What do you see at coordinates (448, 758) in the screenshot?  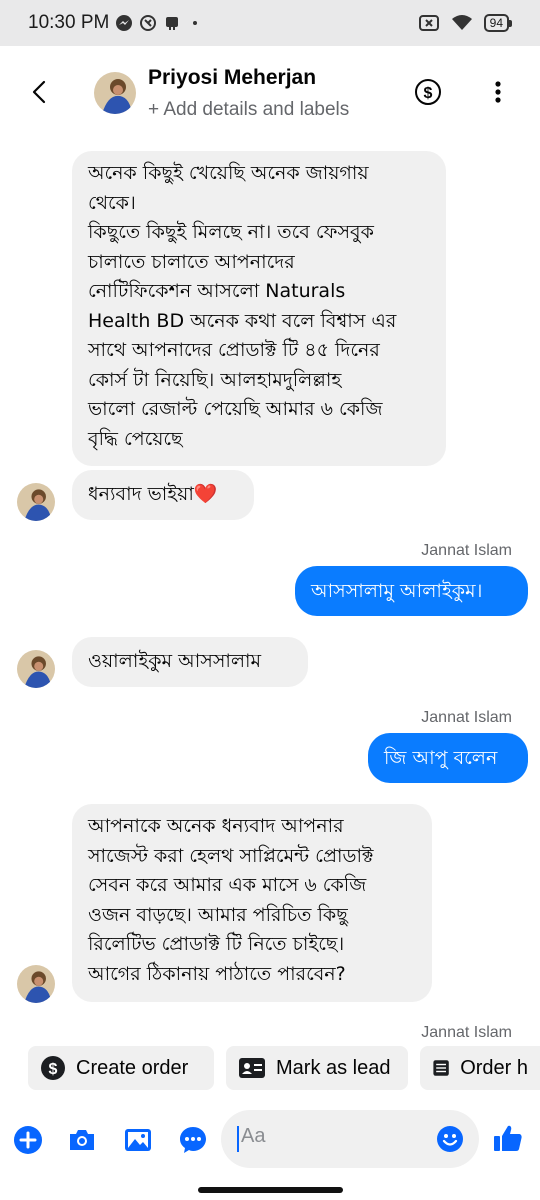 I see `message-bubble-outgoing: জি আপু বলেন` at bounding box center [448, 758].